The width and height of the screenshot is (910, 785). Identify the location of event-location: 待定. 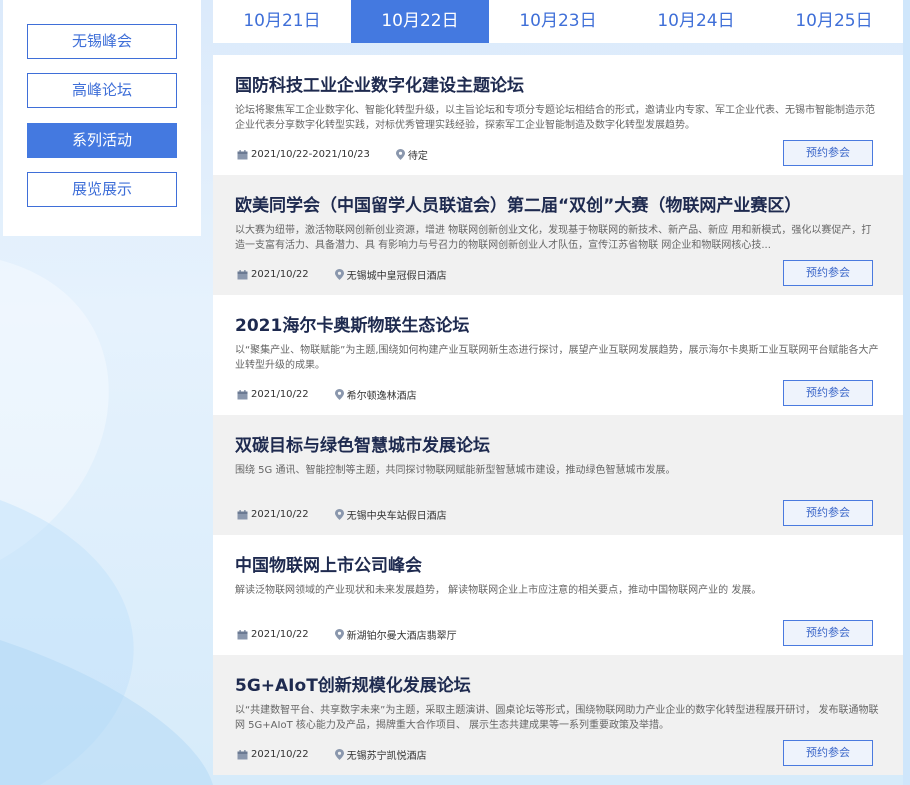
(411, 154).